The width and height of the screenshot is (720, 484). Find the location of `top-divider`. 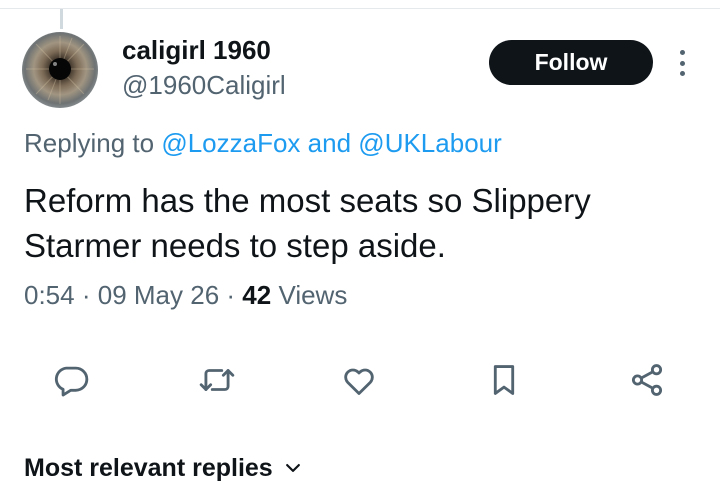

top-divider is located at coordinates (360, 8).